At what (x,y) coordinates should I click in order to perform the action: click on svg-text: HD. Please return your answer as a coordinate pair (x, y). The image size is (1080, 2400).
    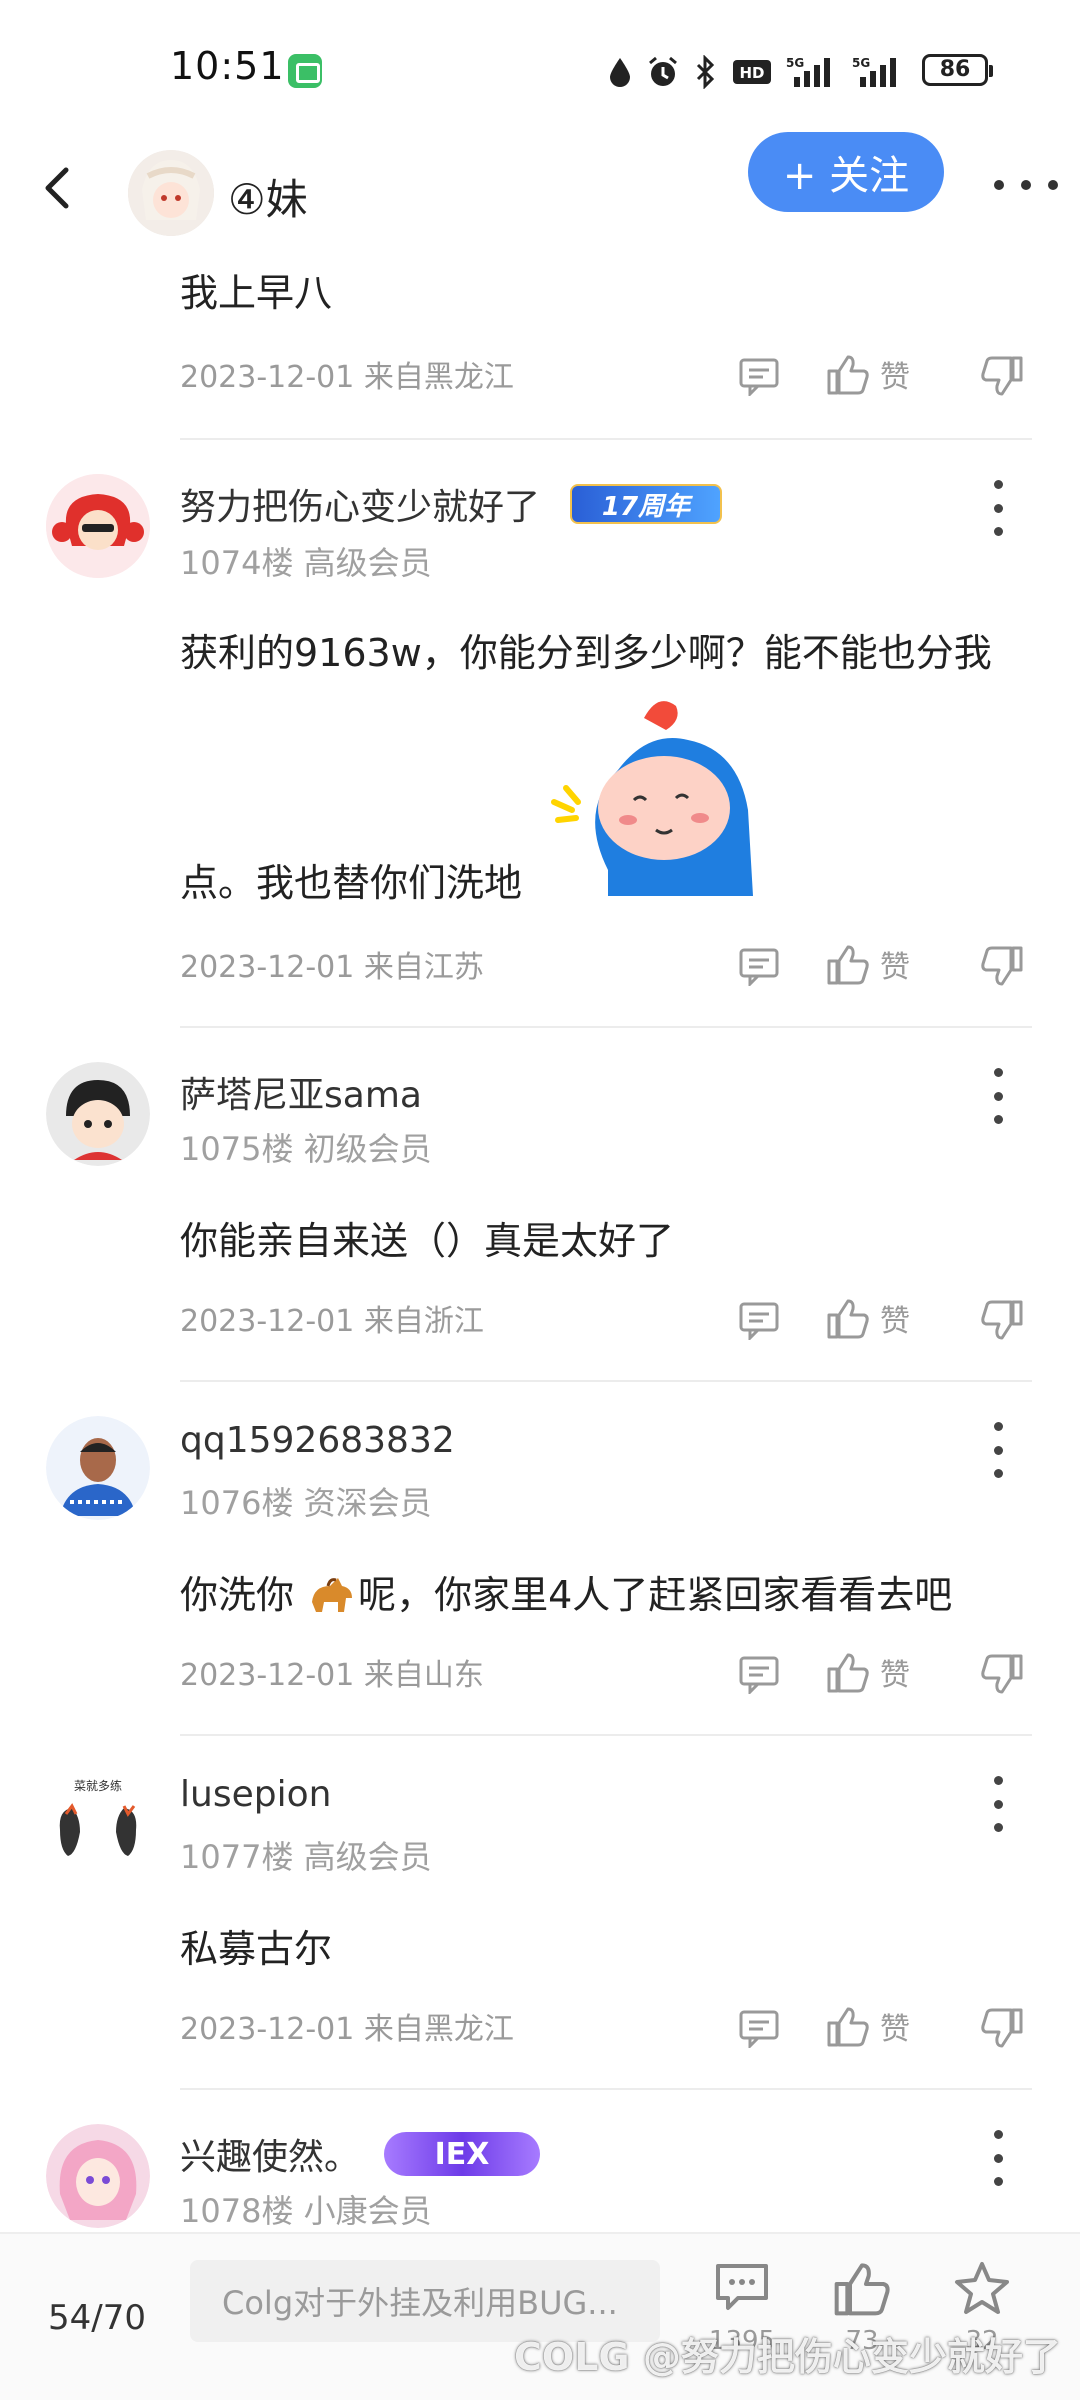
    Looking at the image, I should click on (751, 73).